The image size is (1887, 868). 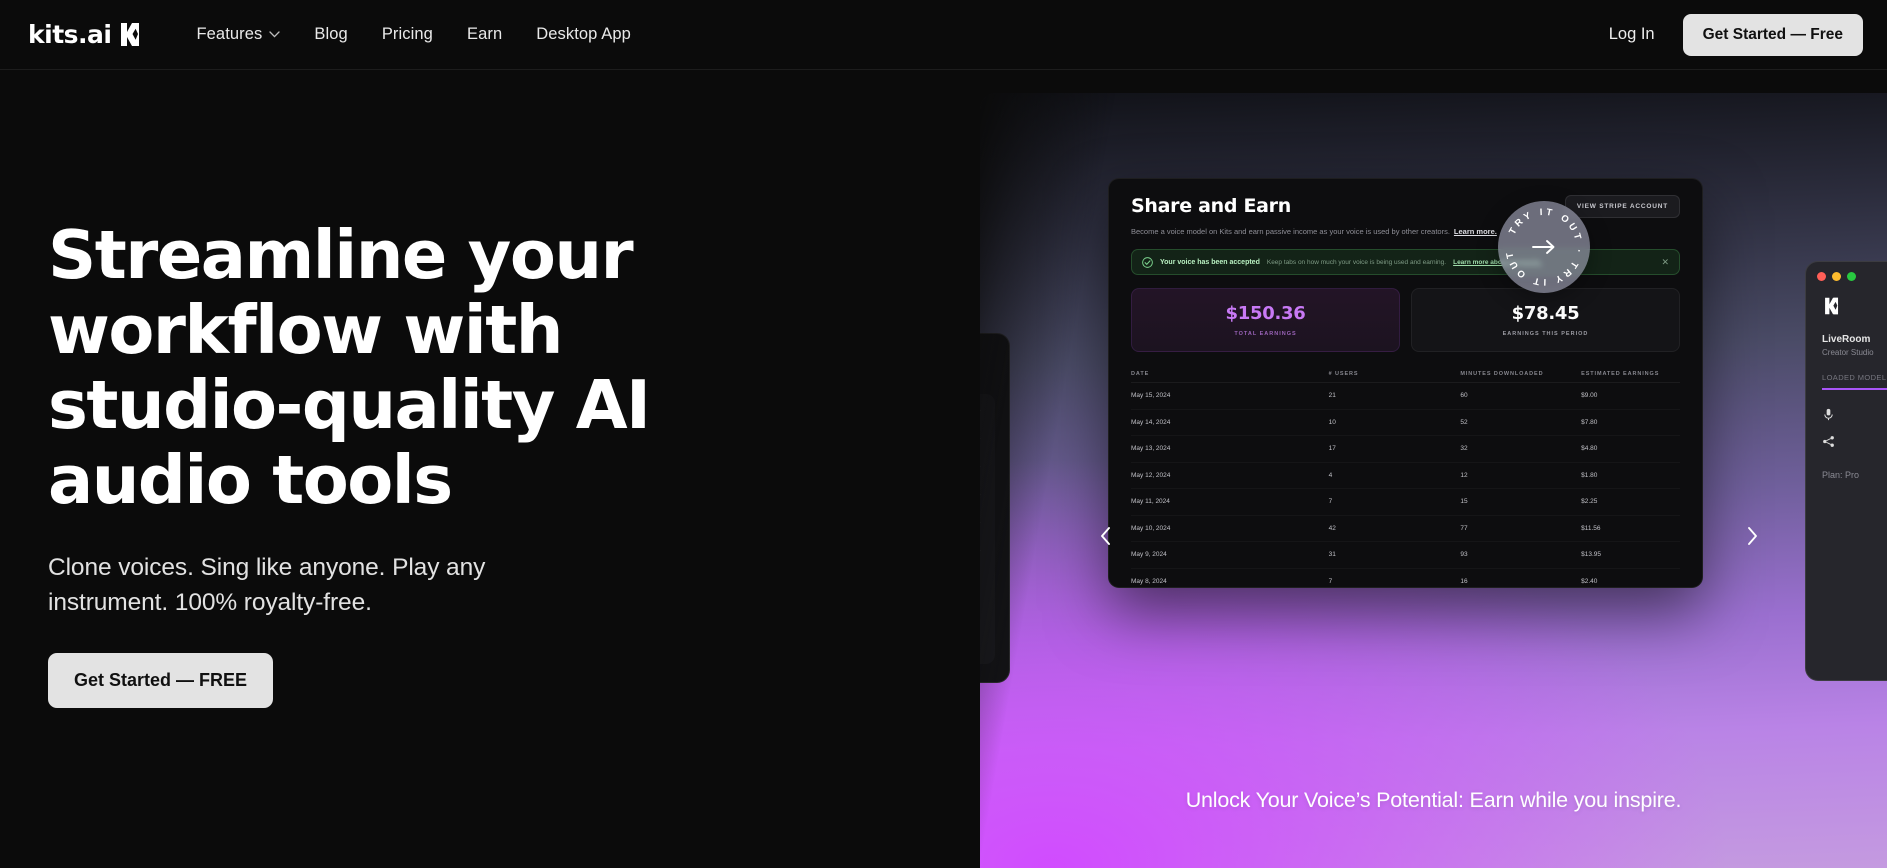 I want to click on dashboard-title: Share and Earn, so click(x=1211, y=206).